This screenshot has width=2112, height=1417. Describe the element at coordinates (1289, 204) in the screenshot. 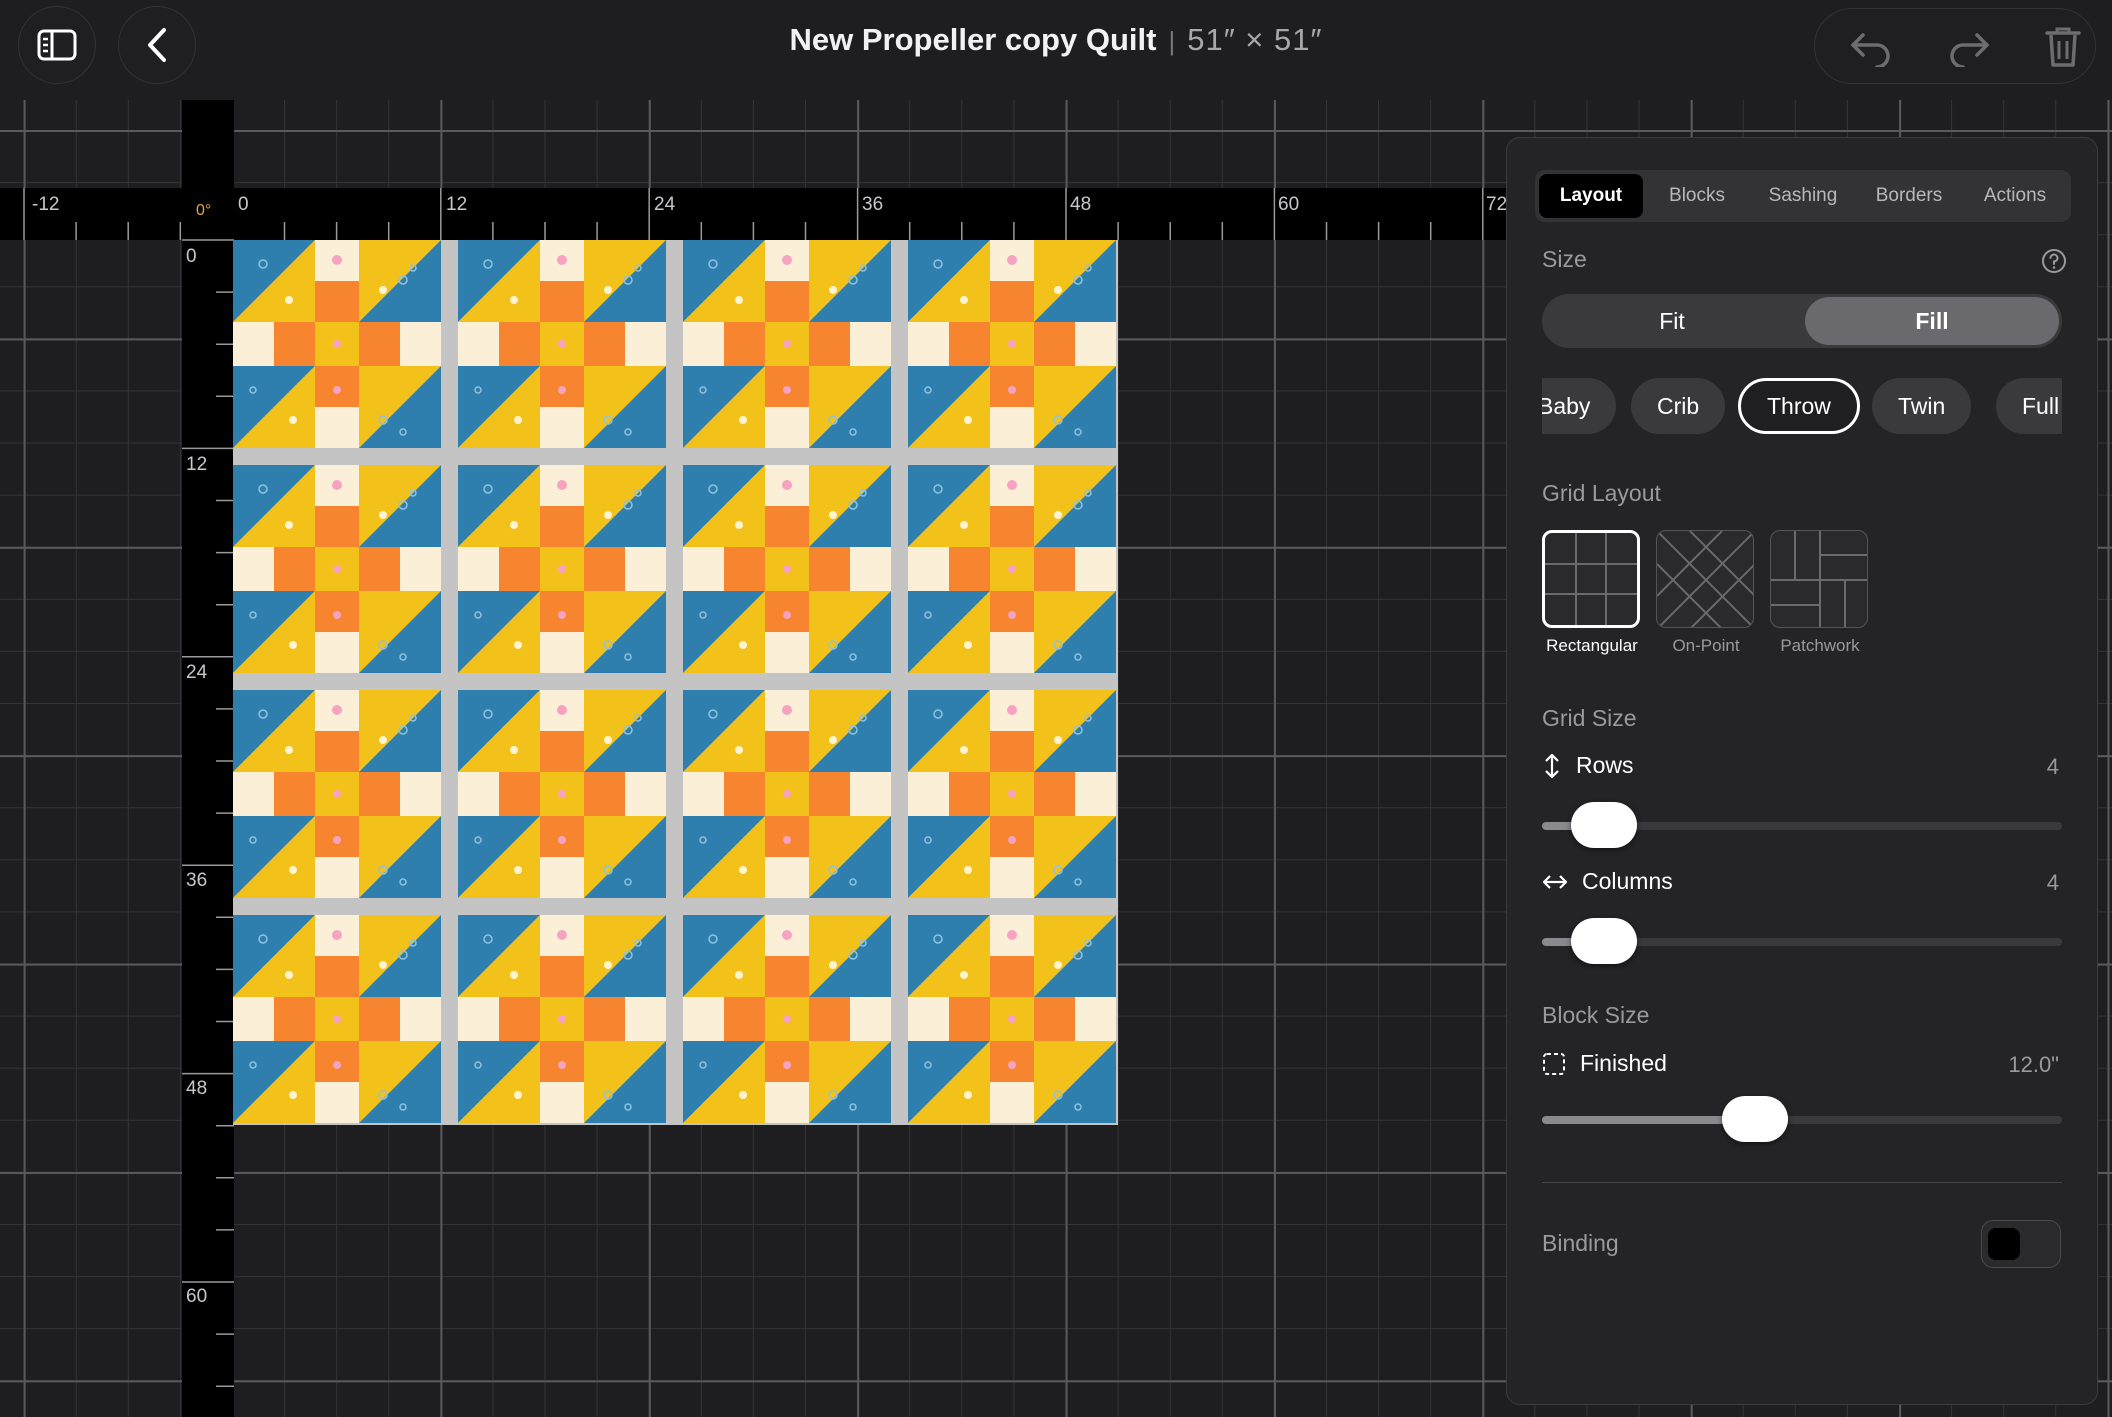

I see `hruler-label: 60` at that location.